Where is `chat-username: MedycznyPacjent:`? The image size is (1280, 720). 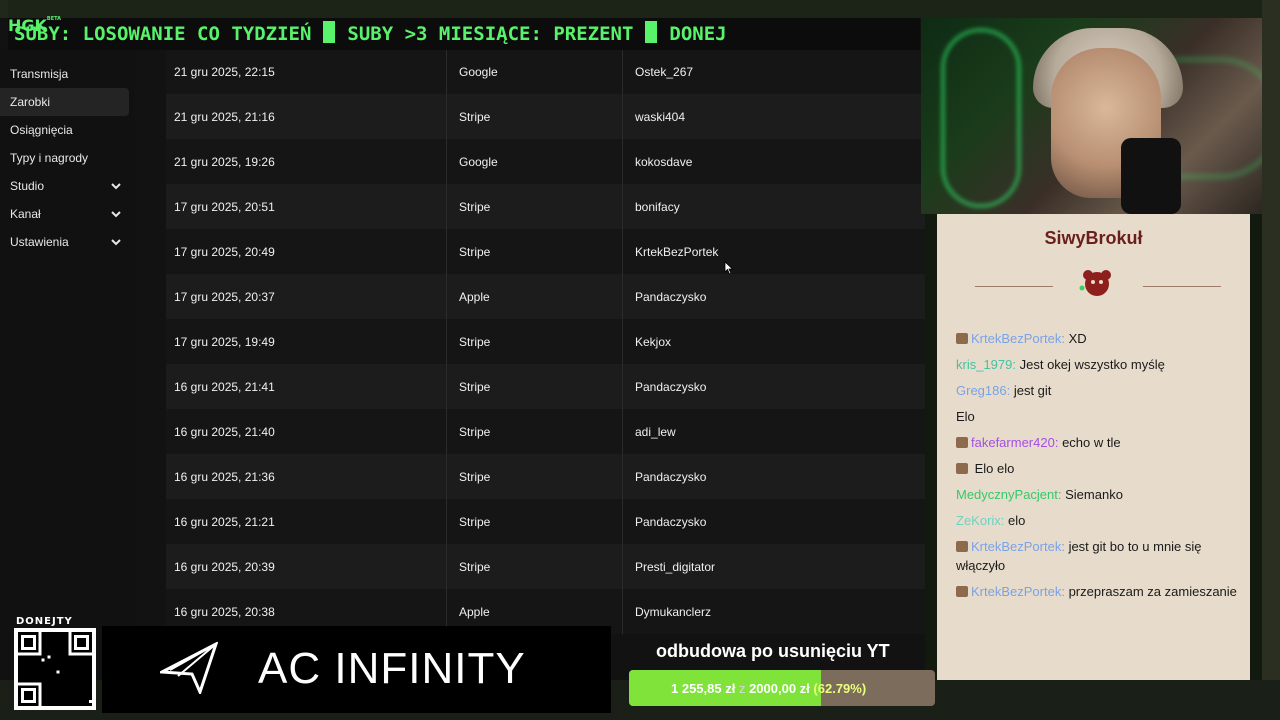 chat-username: MedycznyPacjent: is located at coordinates (1009, 494).